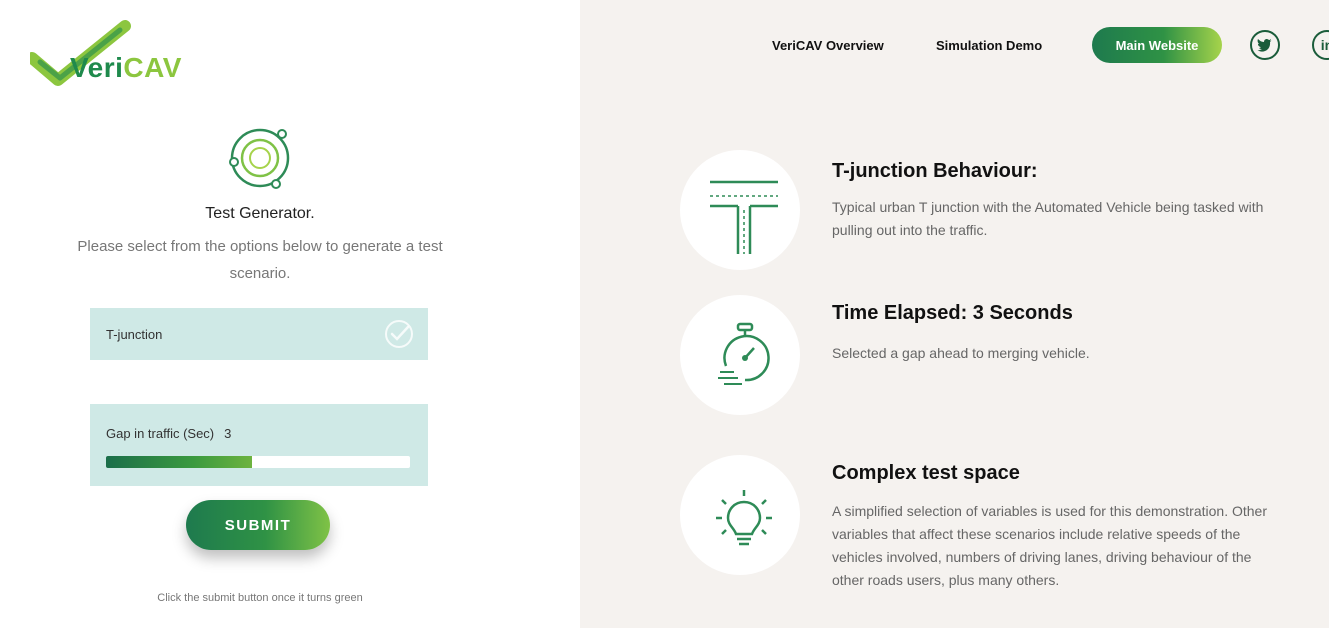 Image resolution: width=1329 pixels, height=628 pixels. I want to click on feature-text-time-elapsed: Selected a gap ahead to merging vehicle., so click(961, 353).